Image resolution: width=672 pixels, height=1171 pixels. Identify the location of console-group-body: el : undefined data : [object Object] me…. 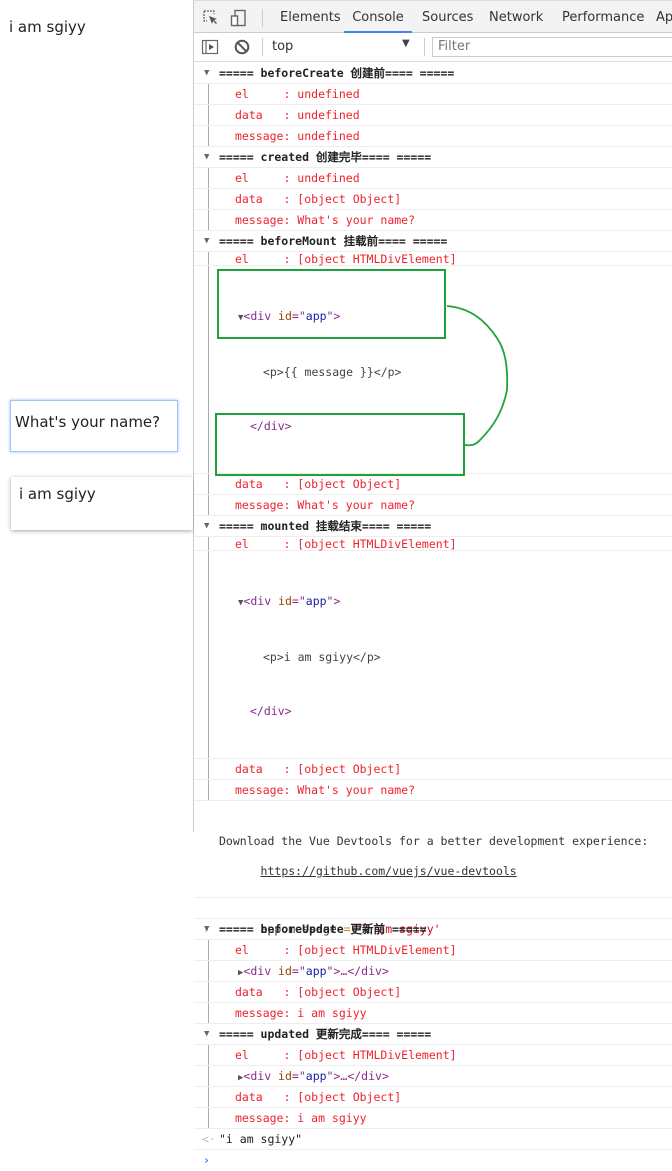
(433, 199).